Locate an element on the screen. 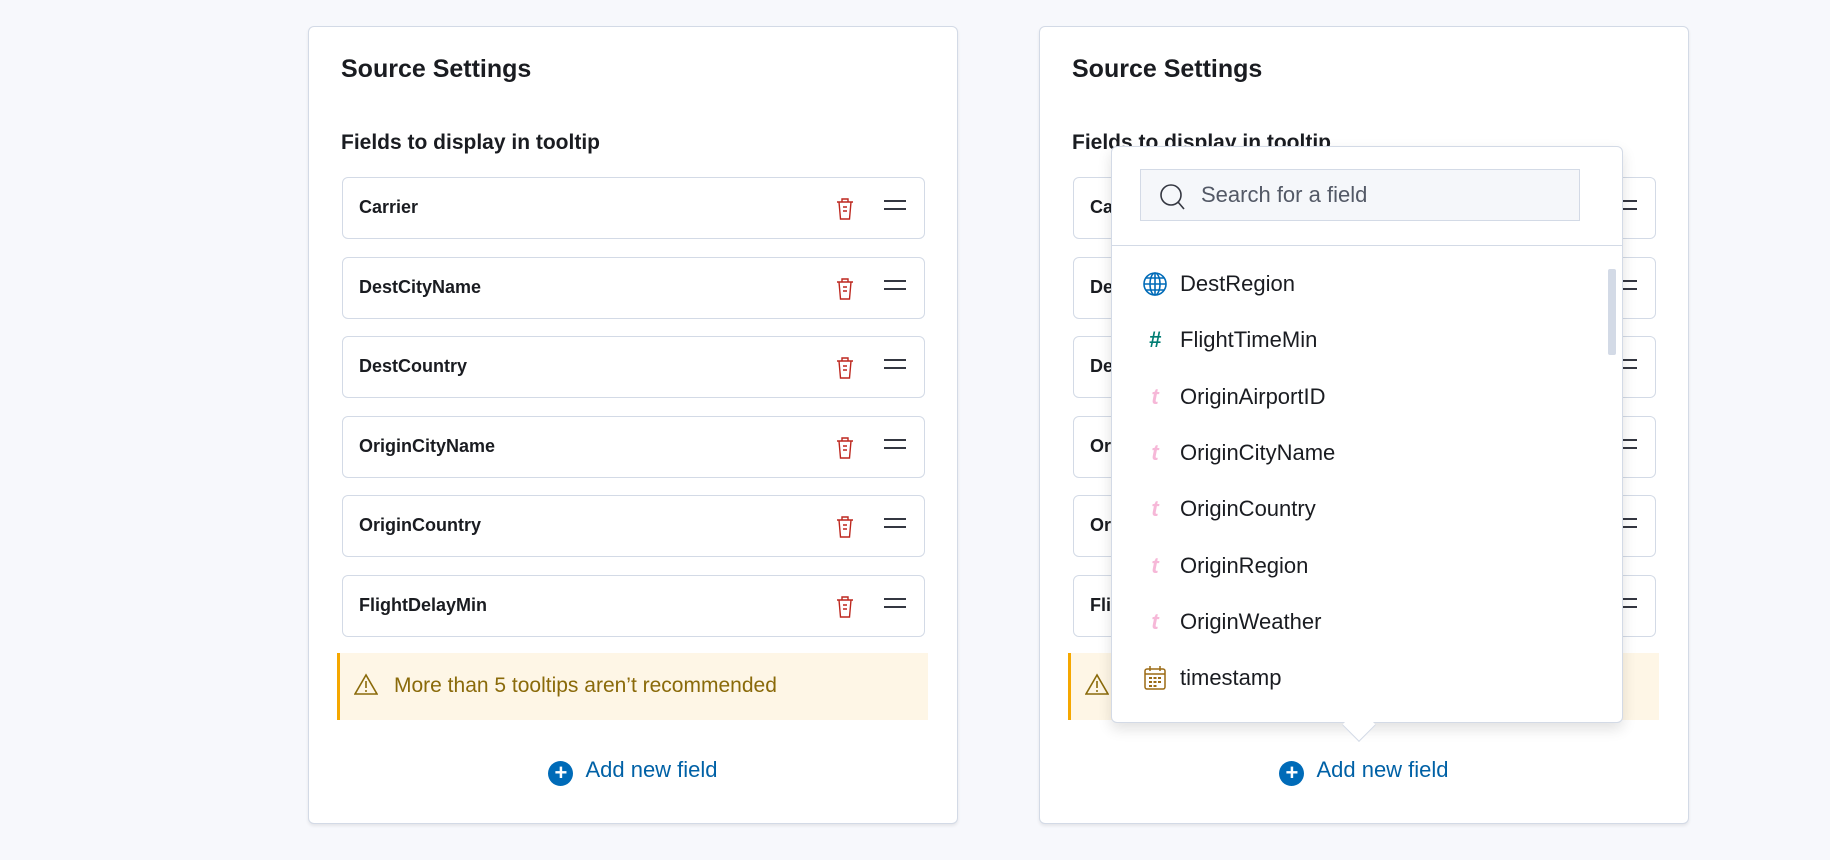  field-search is located at coordinates (1360, 195).